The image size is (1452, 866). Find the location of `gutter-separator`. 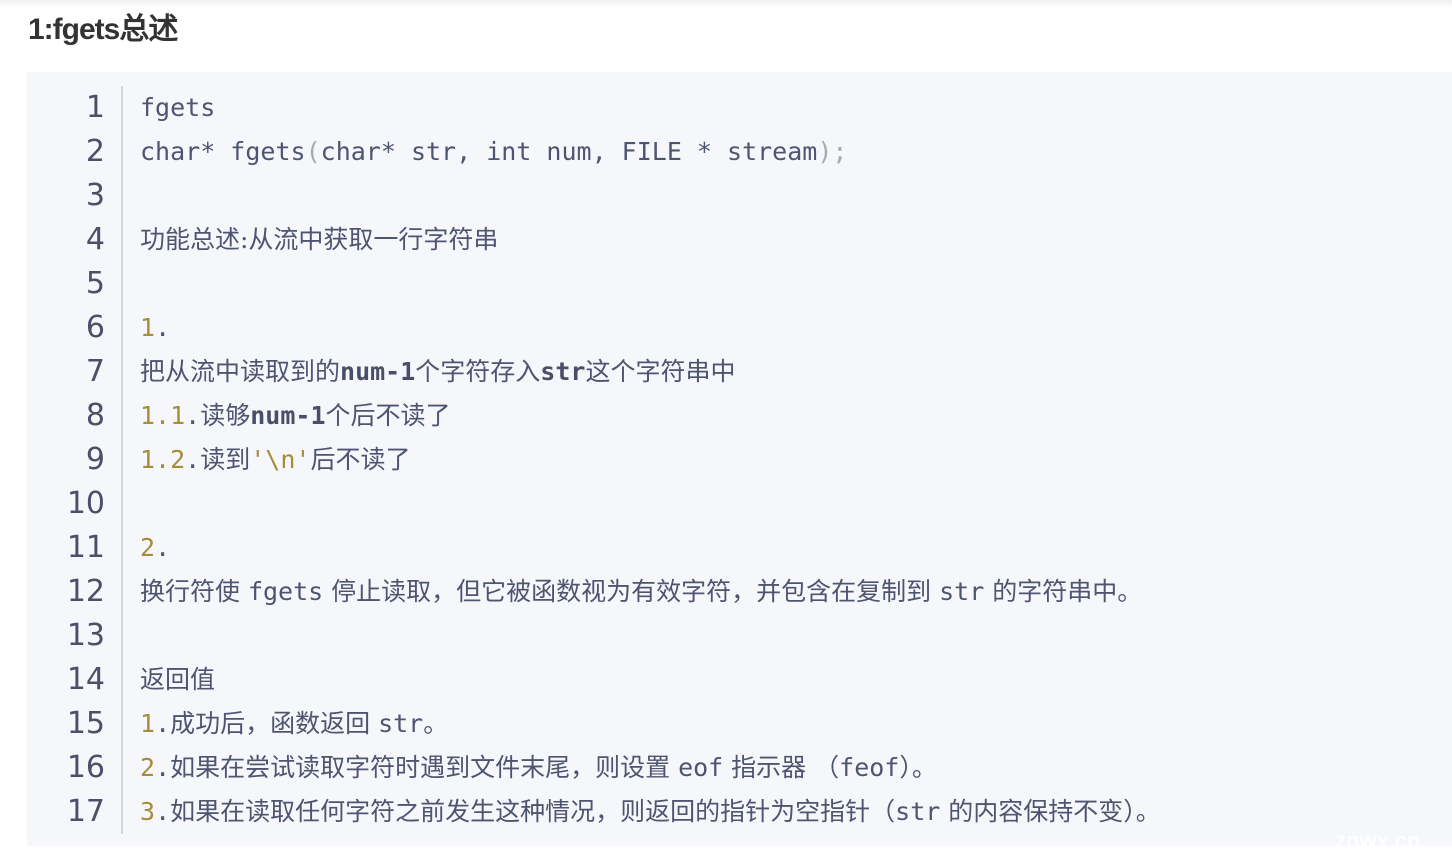

gutter-separator is located at coordinates (122, 460).